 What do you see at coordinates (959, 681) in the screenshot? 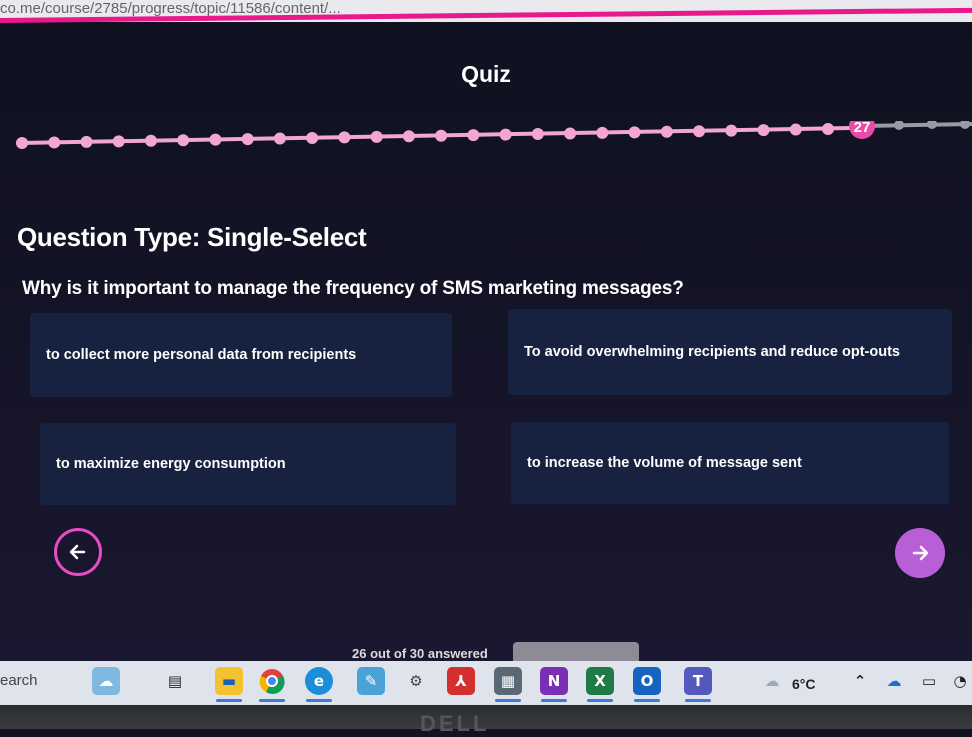
I see `wifi-icon: ◔` at bounding box center [959, 681].